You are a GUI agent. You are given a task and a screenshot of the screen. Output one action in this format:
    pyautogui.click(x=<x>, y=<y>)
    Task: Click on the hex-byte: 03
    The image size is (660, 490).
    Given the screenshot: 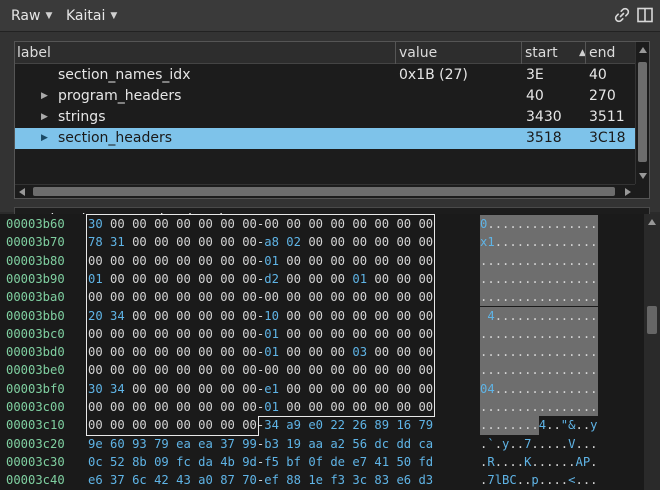 What is the action you would take?
    pyautogui.click(x=359, y=352)
    